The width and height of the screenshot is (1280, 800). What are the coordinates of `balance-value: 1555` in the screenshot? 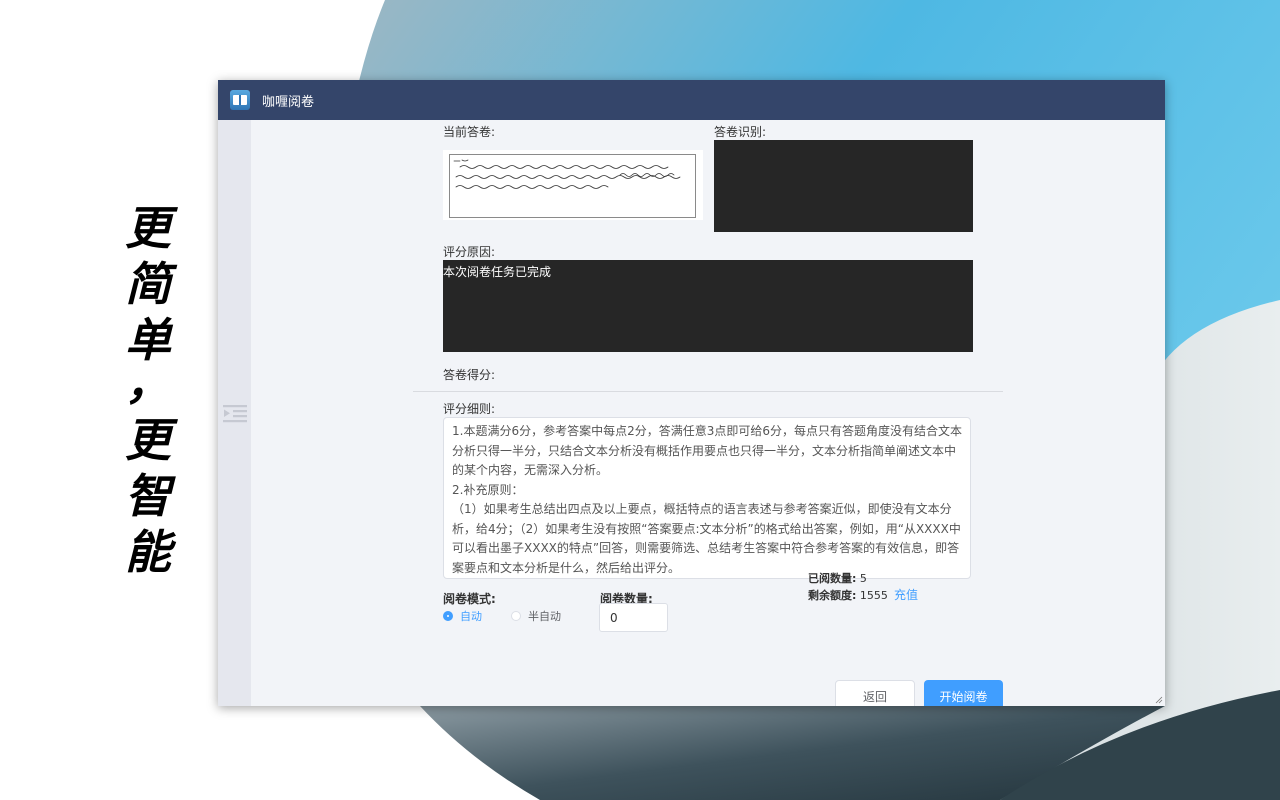 It's located at (873, 595).